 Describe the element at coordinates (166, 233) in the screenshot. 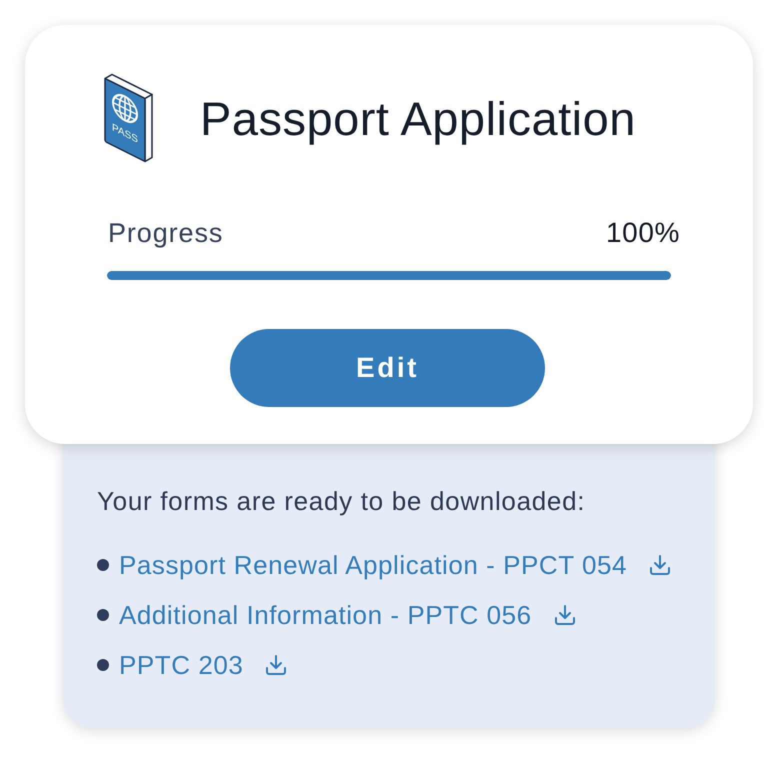

I see `progress-label: Progress` at that location.